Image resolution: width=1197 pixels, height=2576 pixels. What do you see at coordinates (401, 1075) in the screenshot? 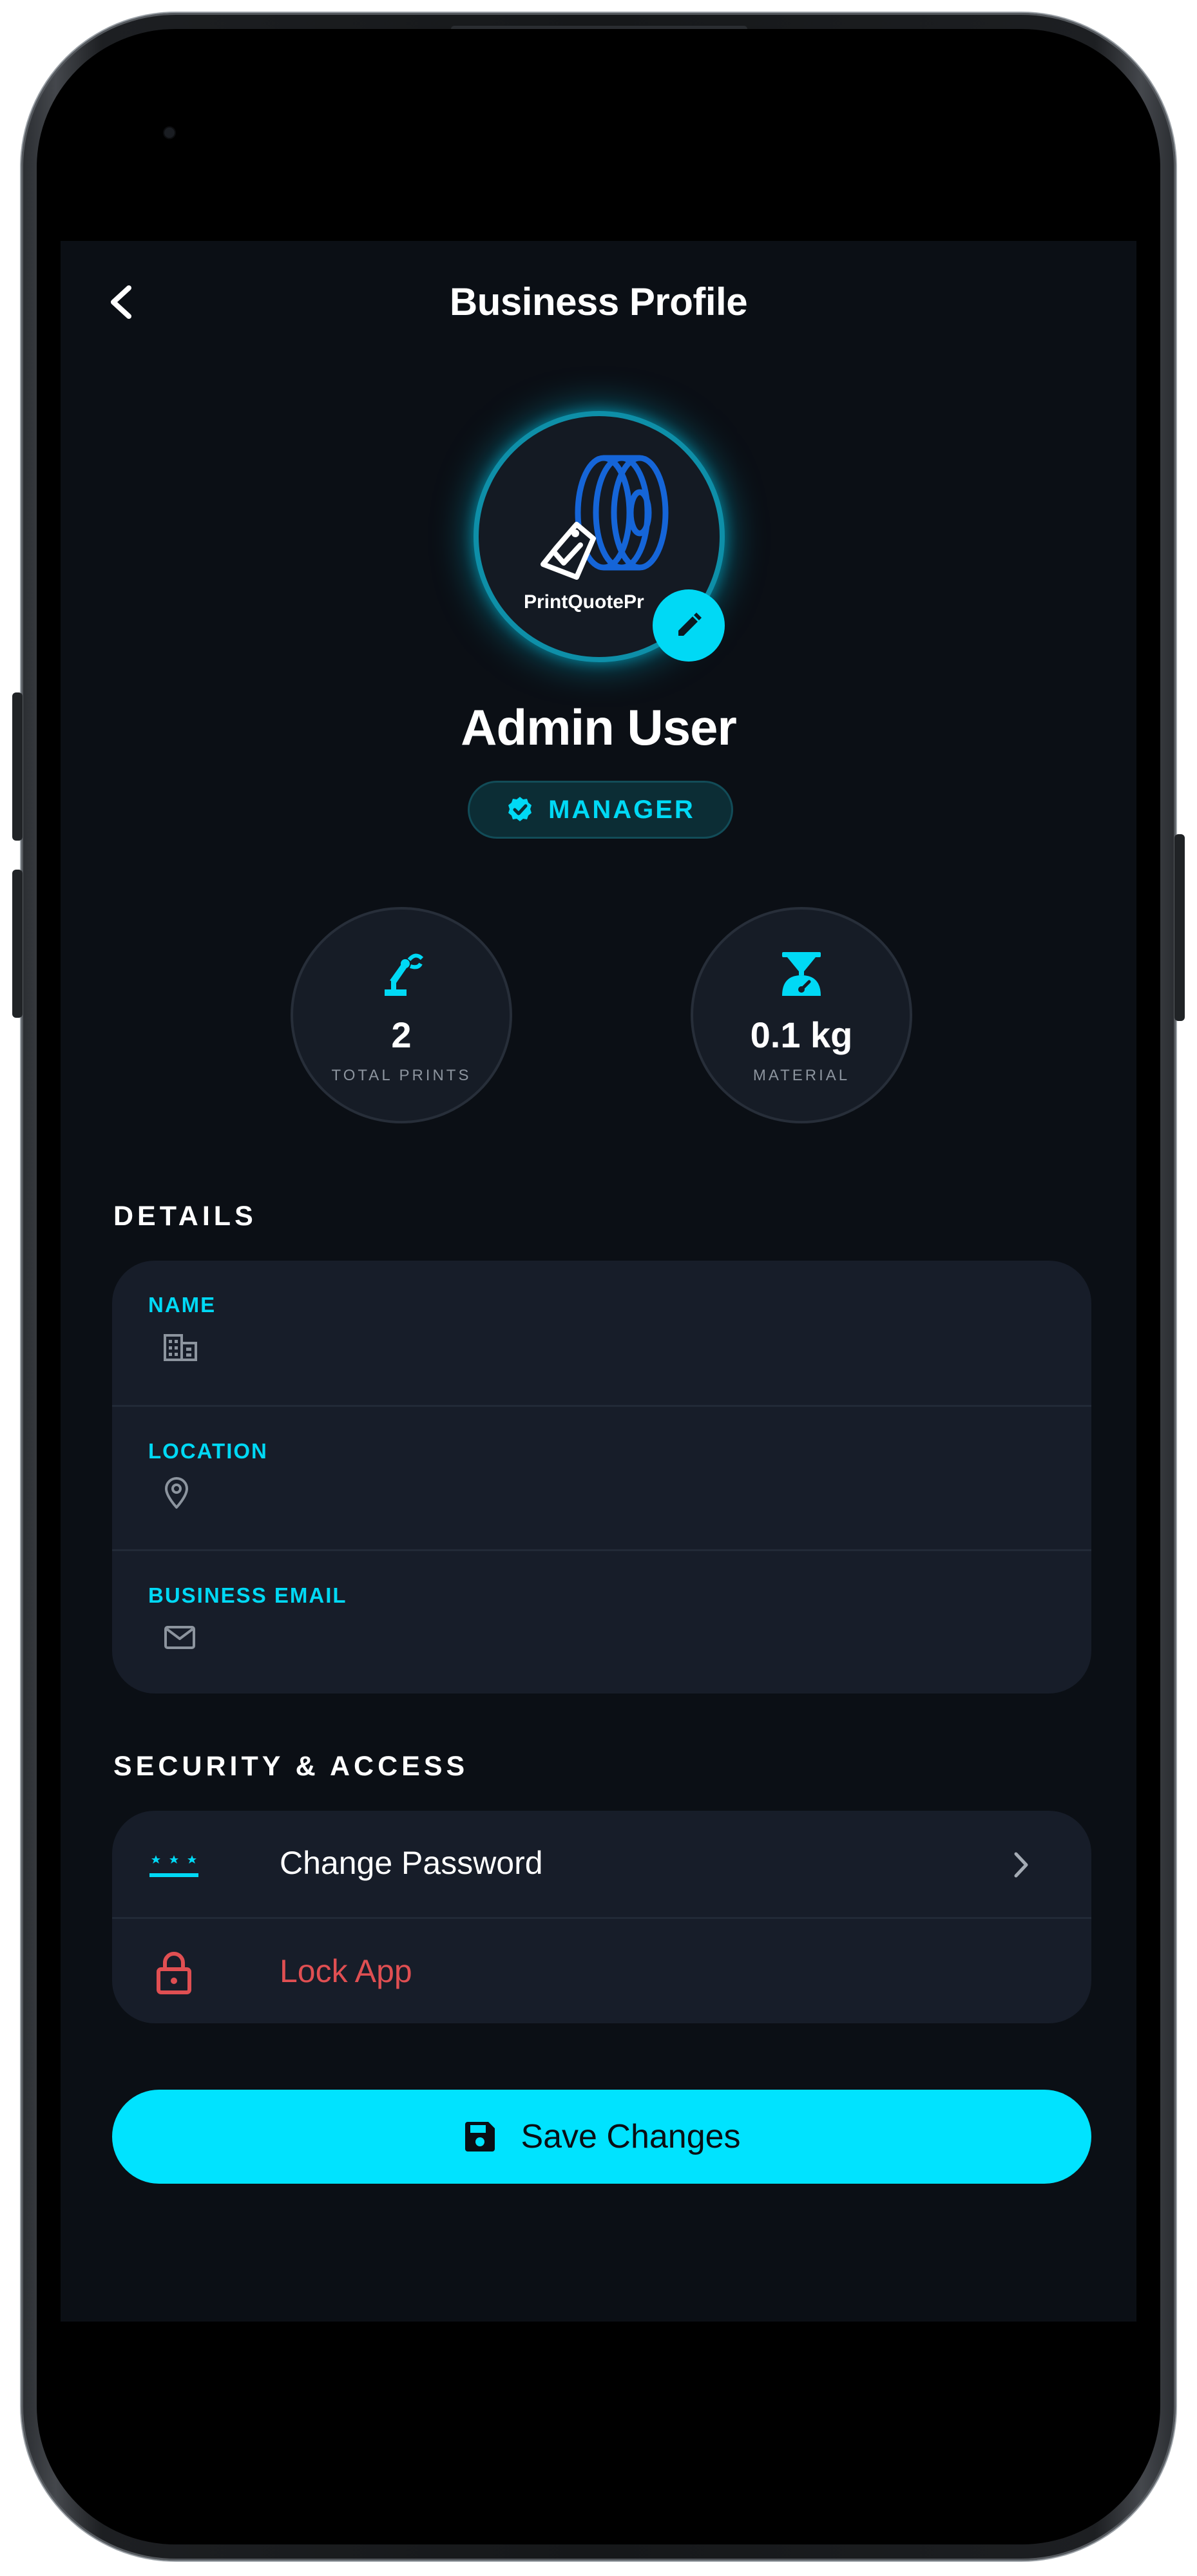
I see `stat-label: TOTAL PRINTS` at bounding box center [401, 1075].